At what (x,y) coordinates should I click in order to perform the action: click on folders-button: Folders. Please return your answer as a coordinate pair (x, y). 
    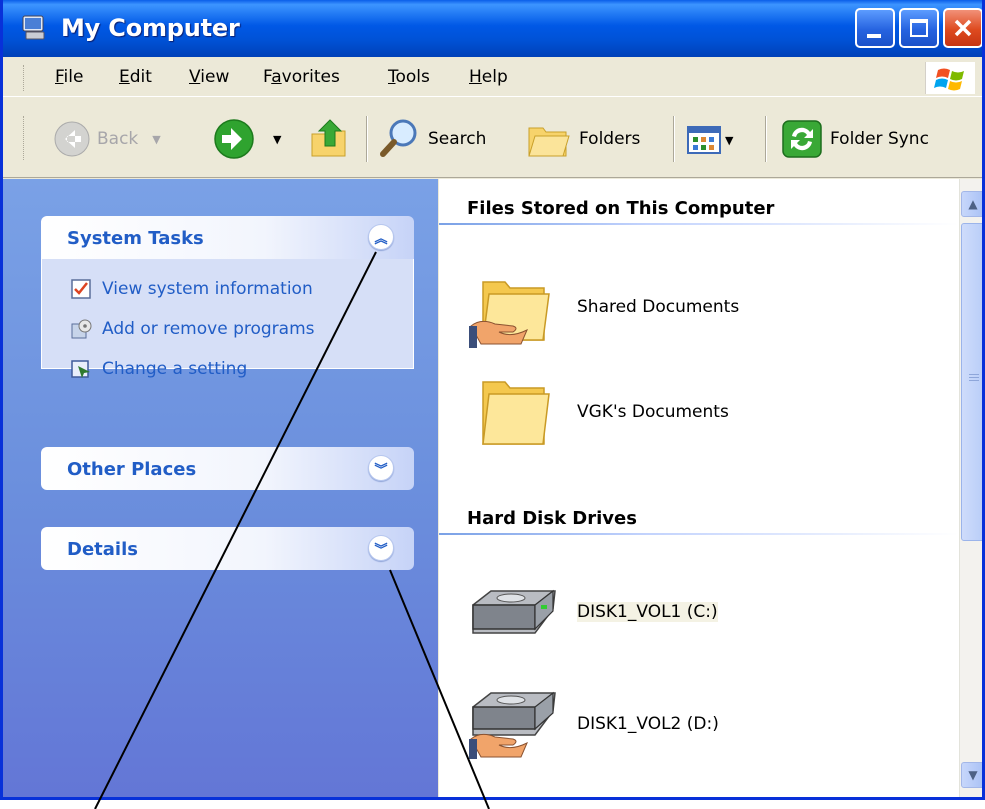
    Looking at the image, I should click on (582, 139).